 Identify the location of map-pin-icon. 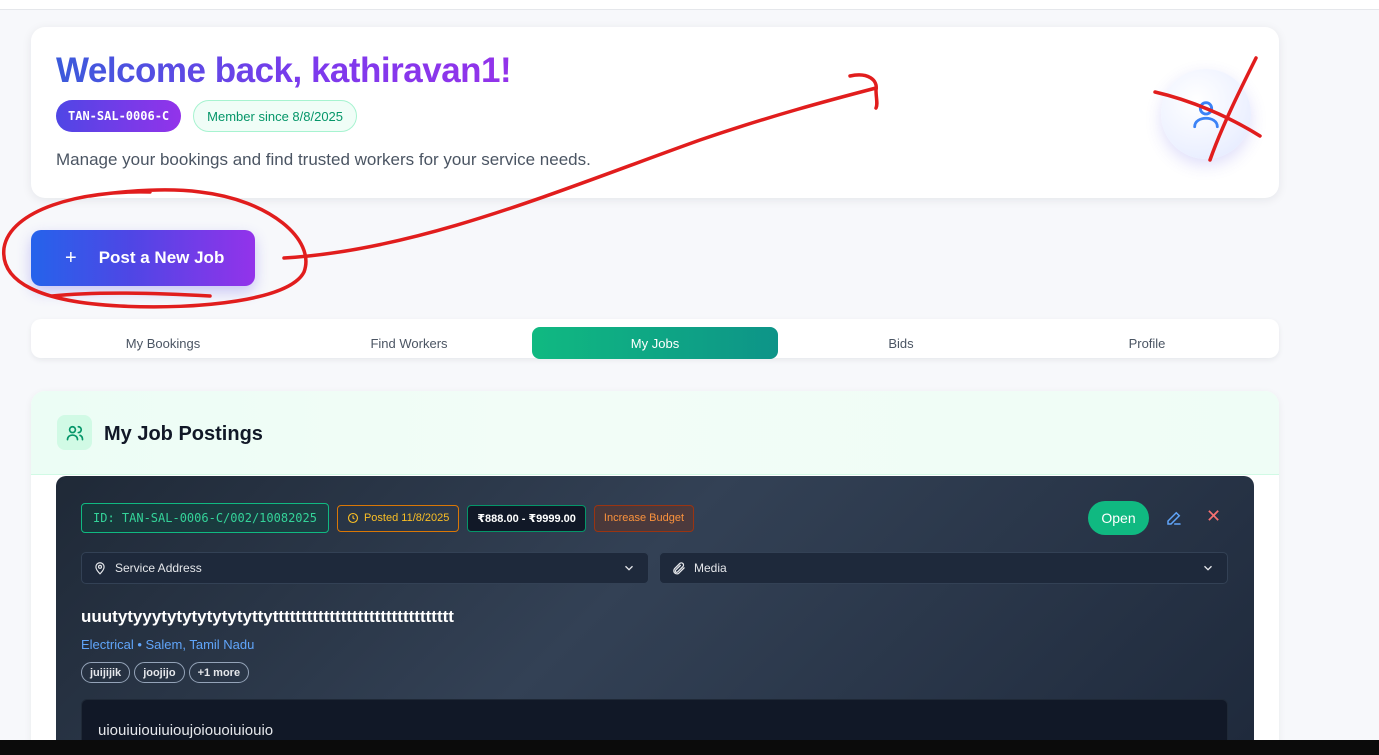
(100, 568).